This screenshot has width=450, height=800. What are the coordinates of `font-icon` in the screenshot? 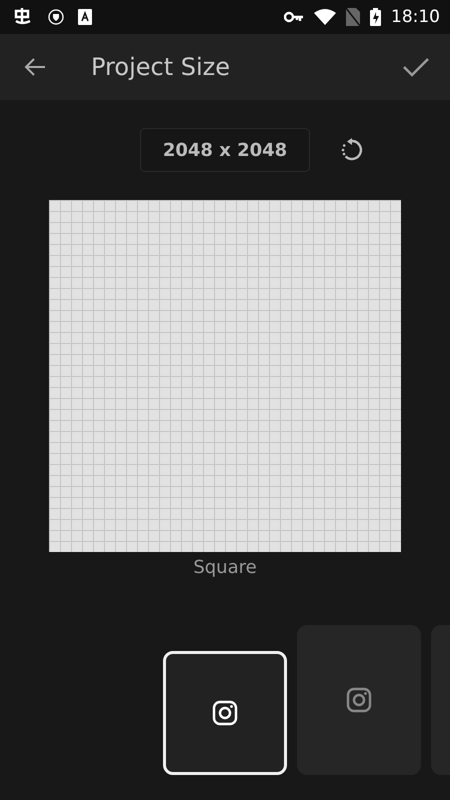 It's located at (85, 17).